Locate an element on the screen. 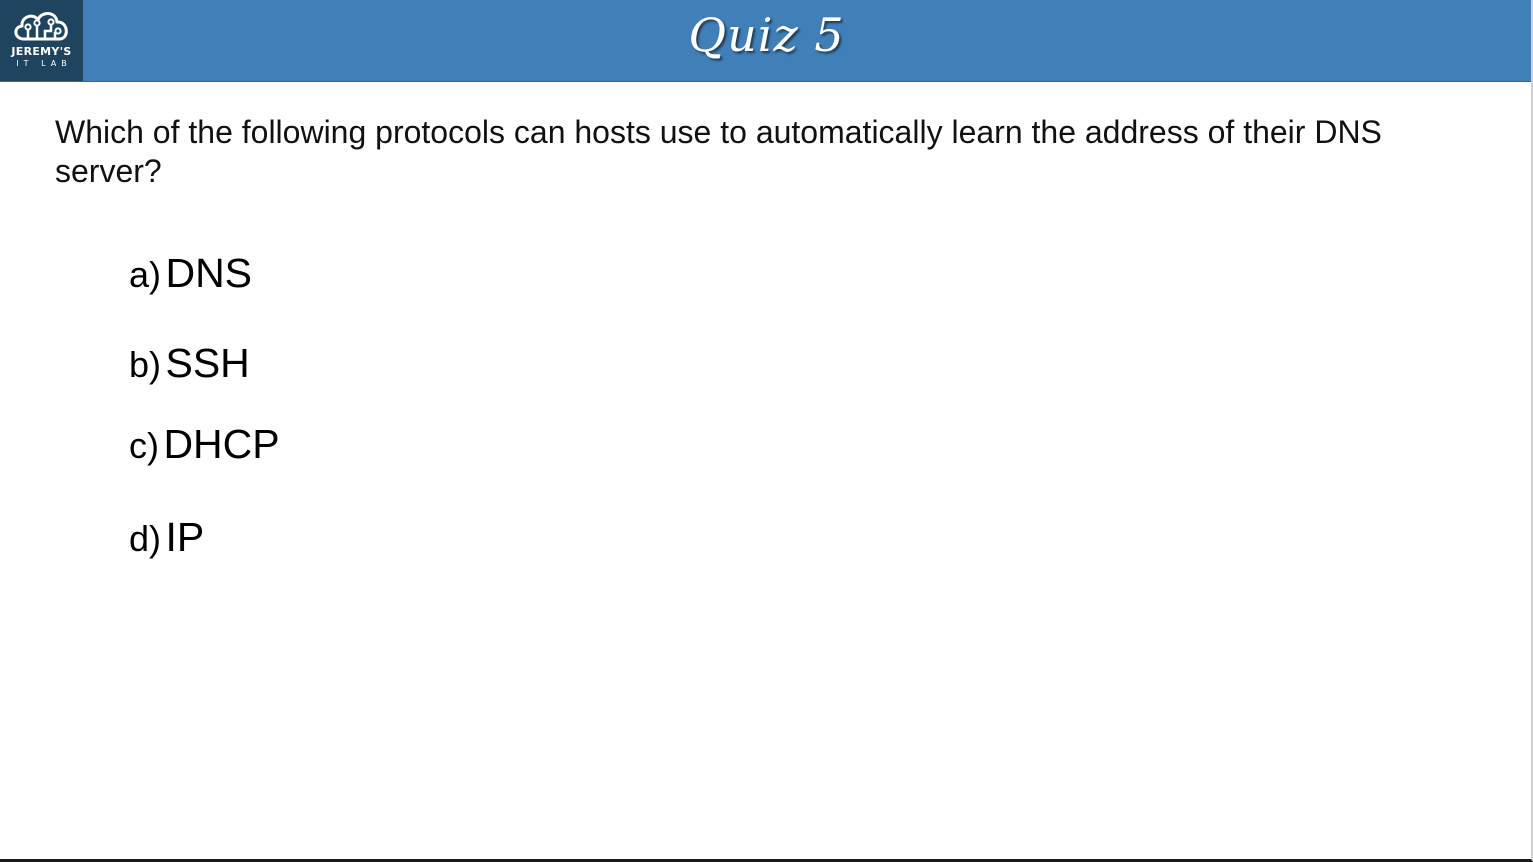 The height and width of the screenshot is (862, 1533). option-a: a) DNS is located at coordinates (190, 273).